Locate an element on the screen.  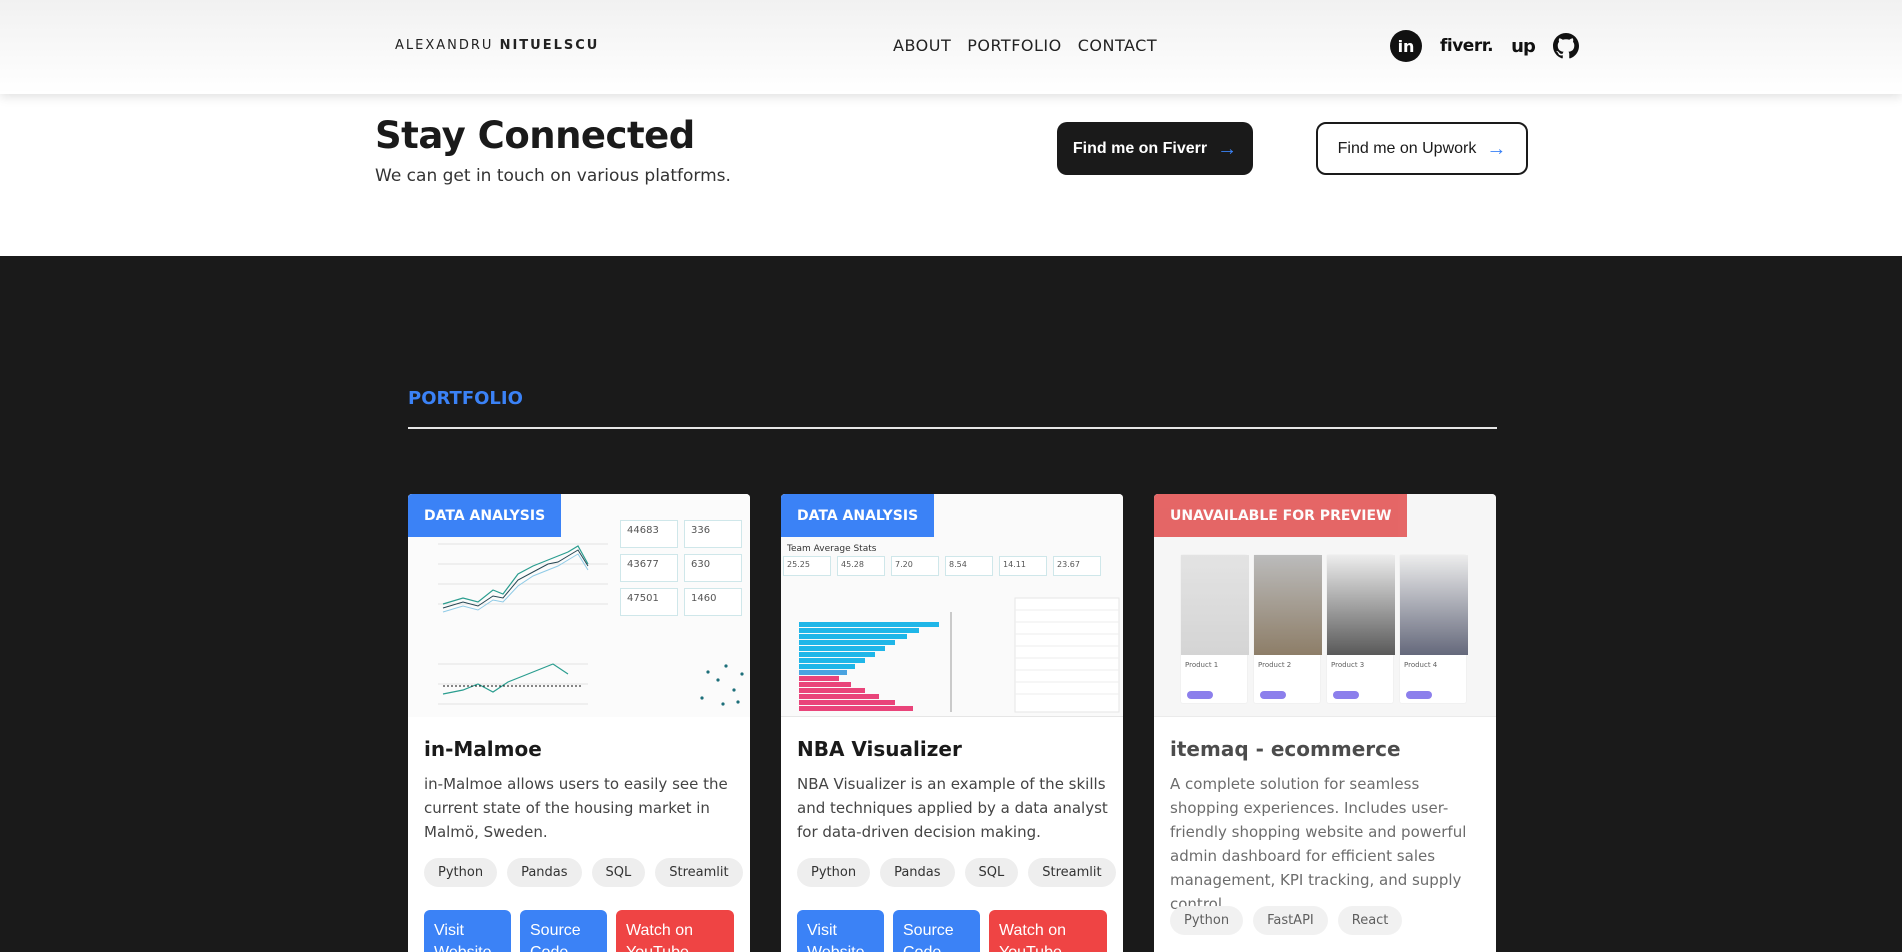
fiverr-icon: fiverr. is located at coordinates (1467, 46).